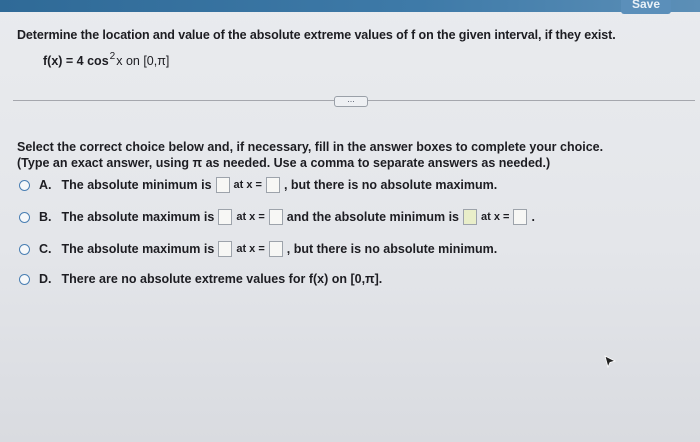 Image resolution: width=700 pixels, height=442 pixels. I want to click on choice-c-letter: C., so click(45, 249).